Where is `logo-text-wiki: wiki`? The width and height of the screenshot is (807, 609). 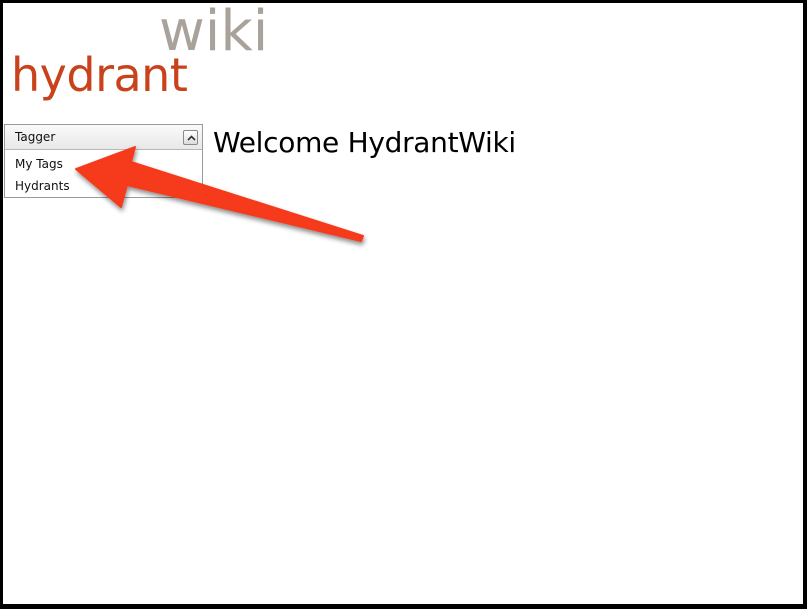 logo-text-wiki: wiki is located at coordinates (214, 33).